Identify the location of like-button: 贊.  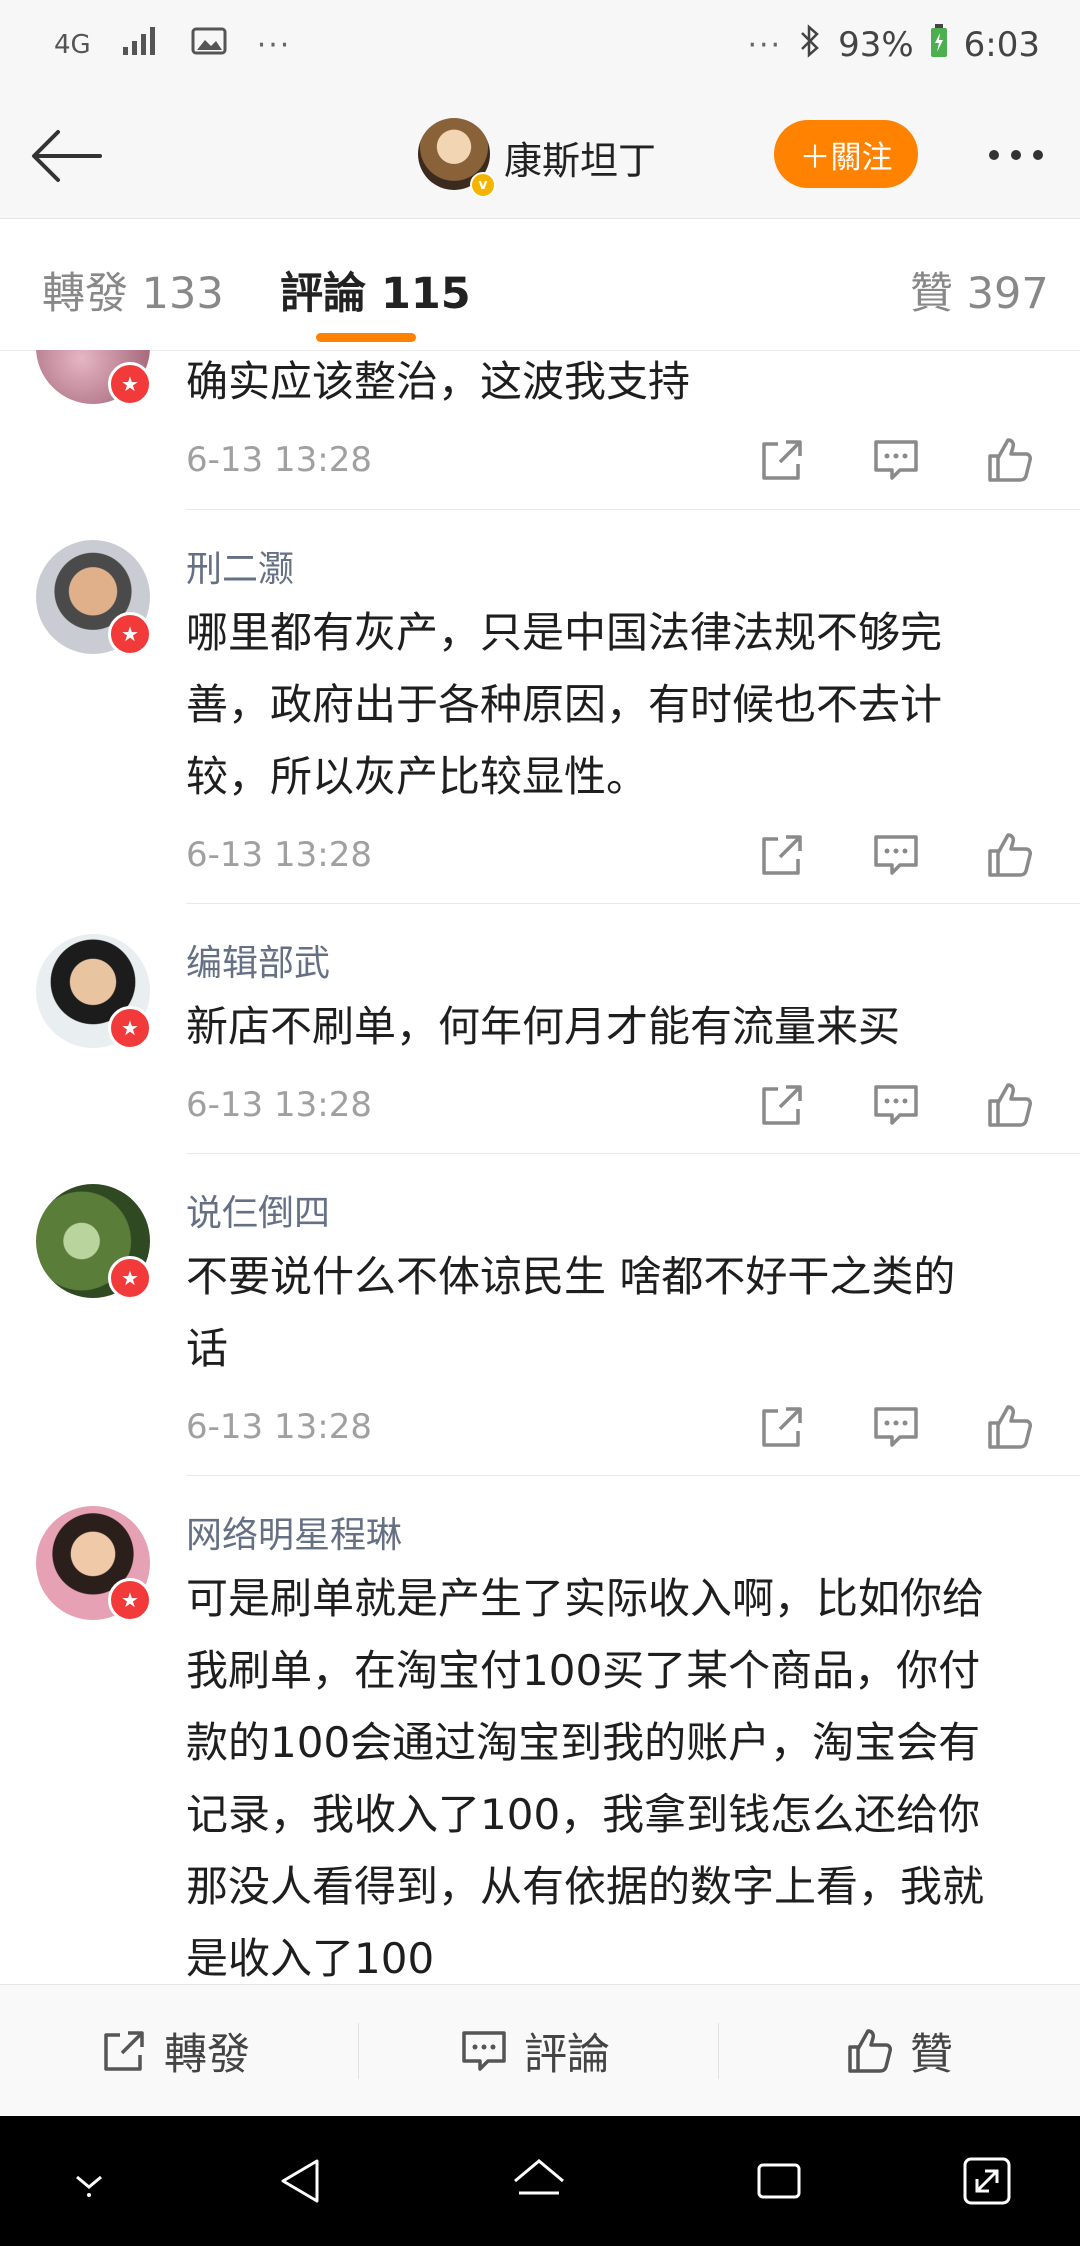
(898, 2051).